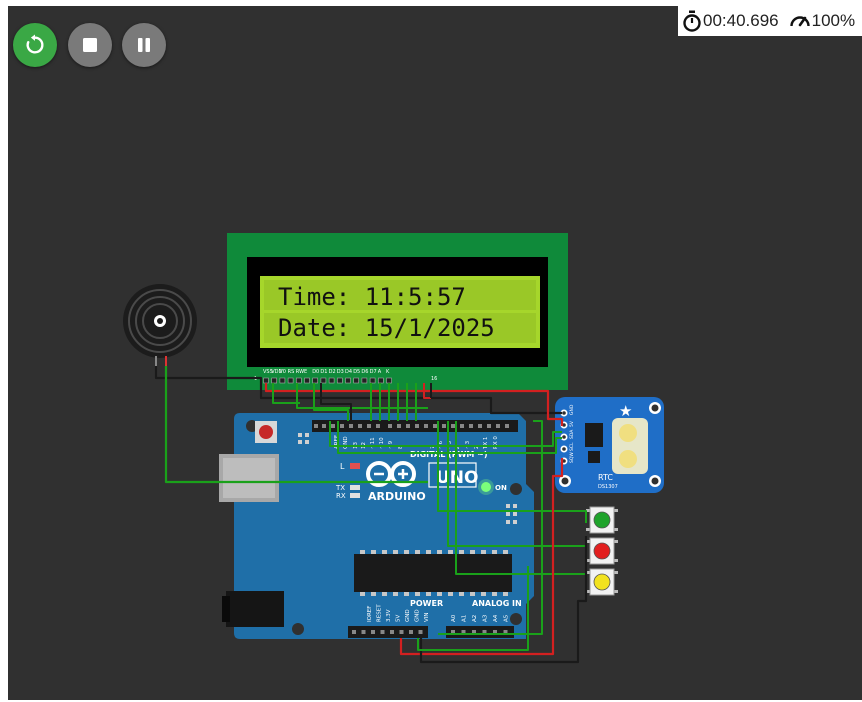  What do you see at coordinates (609, 445) in the screenshot?
I see `rtc-module: GND 5V SDA SCLSQW ★ RTC DS1307` at bounding box center [609, 445].